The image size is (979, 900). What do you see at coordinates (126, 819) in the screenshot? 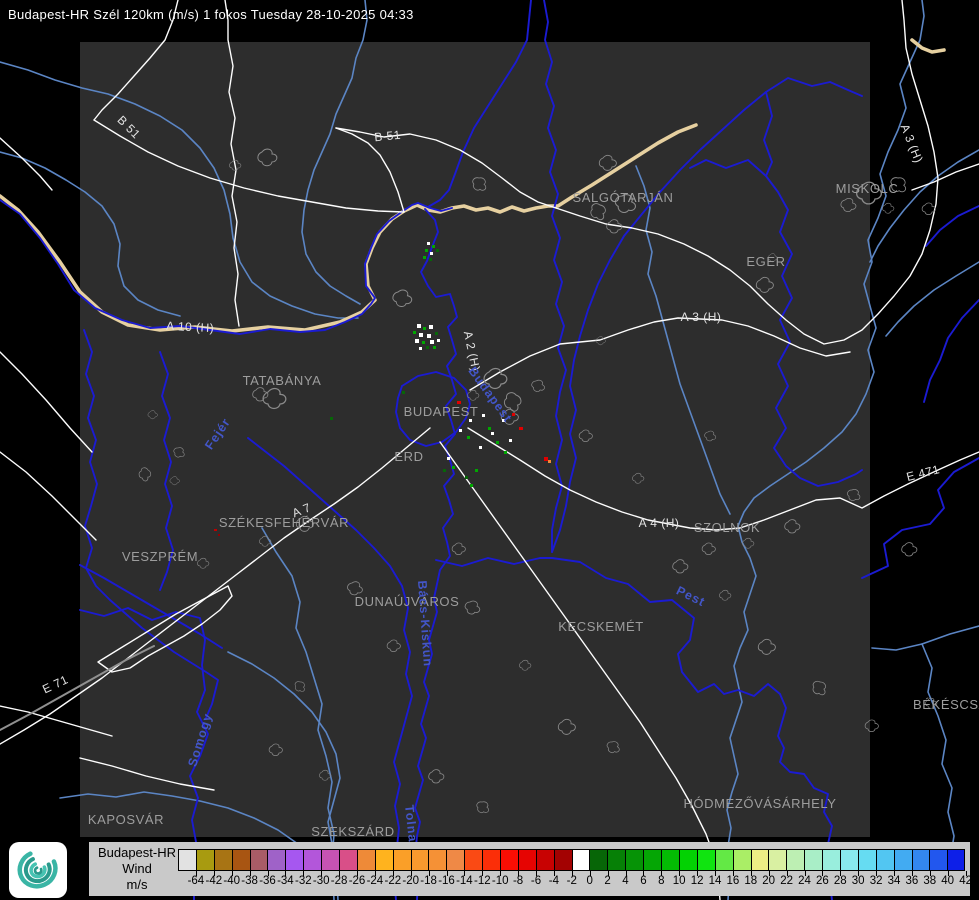
I see `city-label-kaposvar: KAPOSVÁR` at bounding box center [126, 819].